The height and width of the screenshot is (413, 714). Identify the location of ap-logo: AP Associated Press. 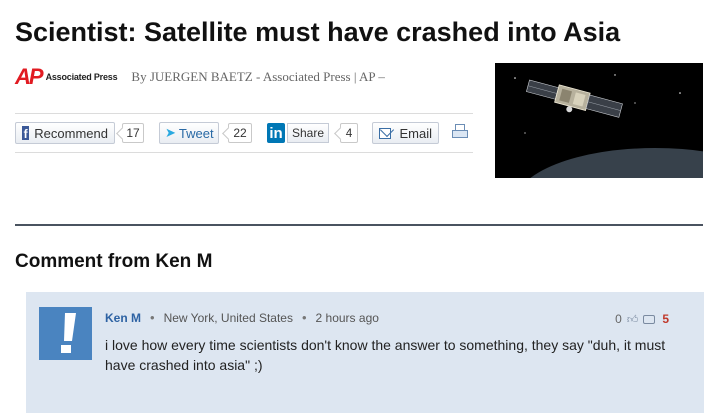
(66, 76).